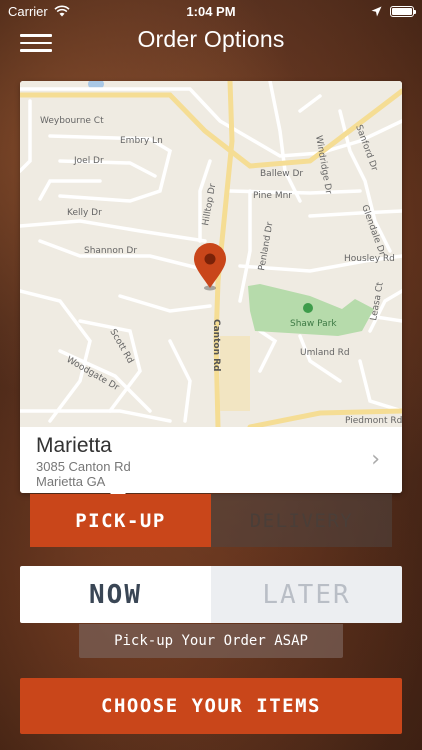  What do you see at coordinates (120, 520) in the screenshot?
I see `pickup-button: PICK-UP` at bounding box center [120, 520].